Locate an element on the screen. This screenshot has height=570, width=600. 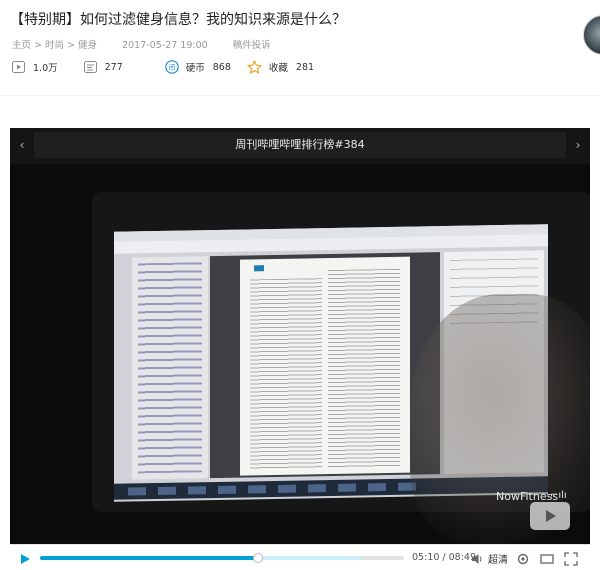
coin-stat: 币 硬币 868 is located at coordinates (197, 67).